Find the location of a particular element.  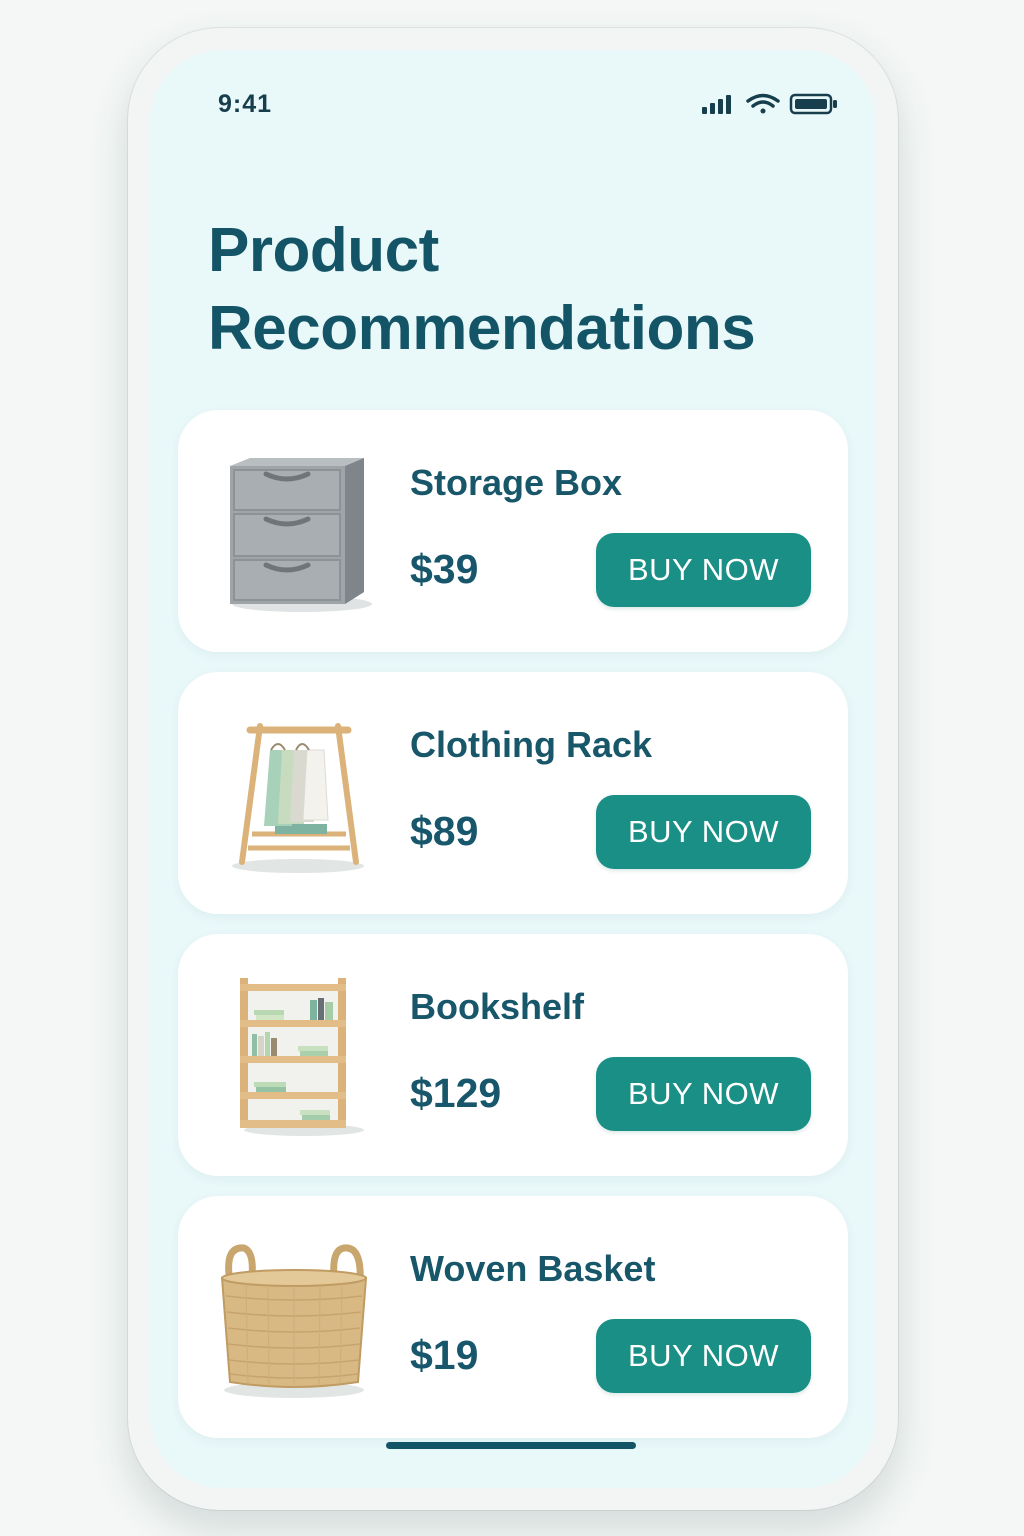

woven-basket-icon is located at coordinates (294, 1321).